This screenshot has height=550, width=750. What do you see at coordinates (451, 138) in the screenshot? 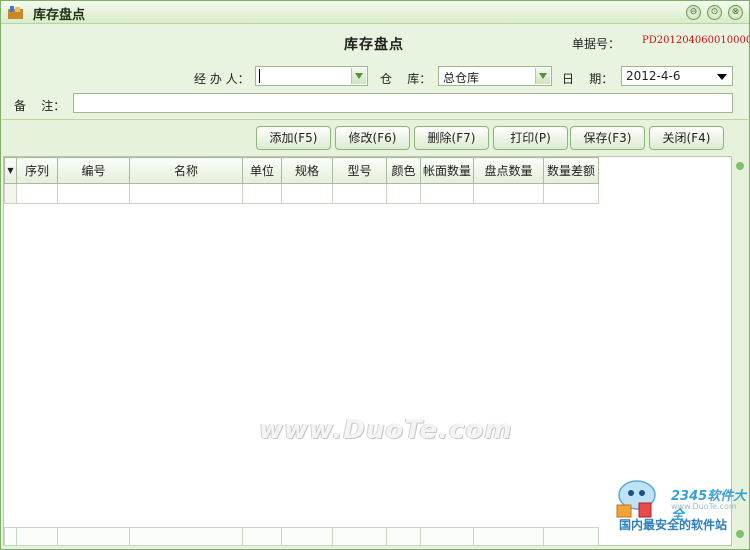
I see `delete-button: 删除(F7)` at bounding box center [451, 138].